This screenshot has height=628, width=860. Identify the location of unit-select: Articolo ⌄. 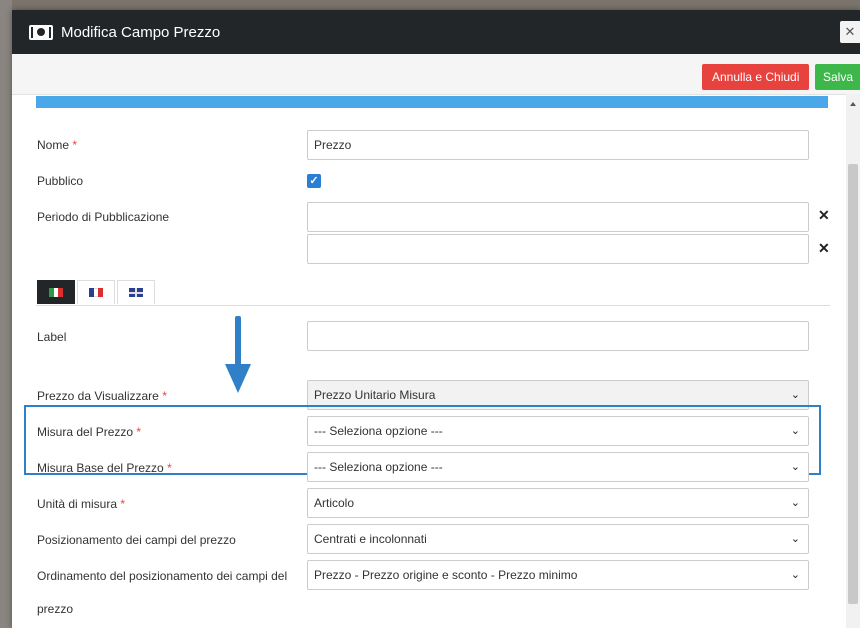
(558, 503).